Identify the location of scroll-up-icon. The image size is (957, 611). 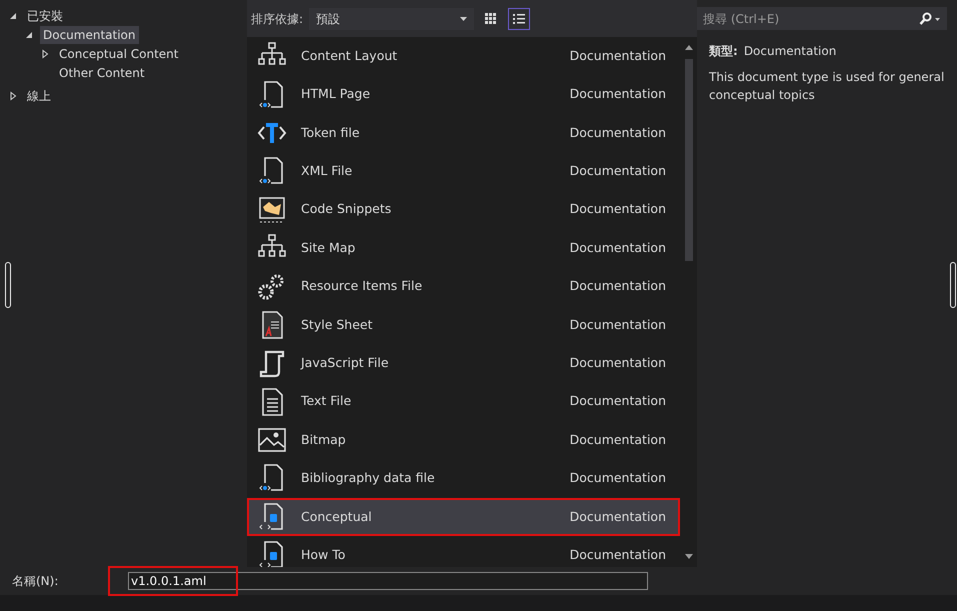
(689, 47).